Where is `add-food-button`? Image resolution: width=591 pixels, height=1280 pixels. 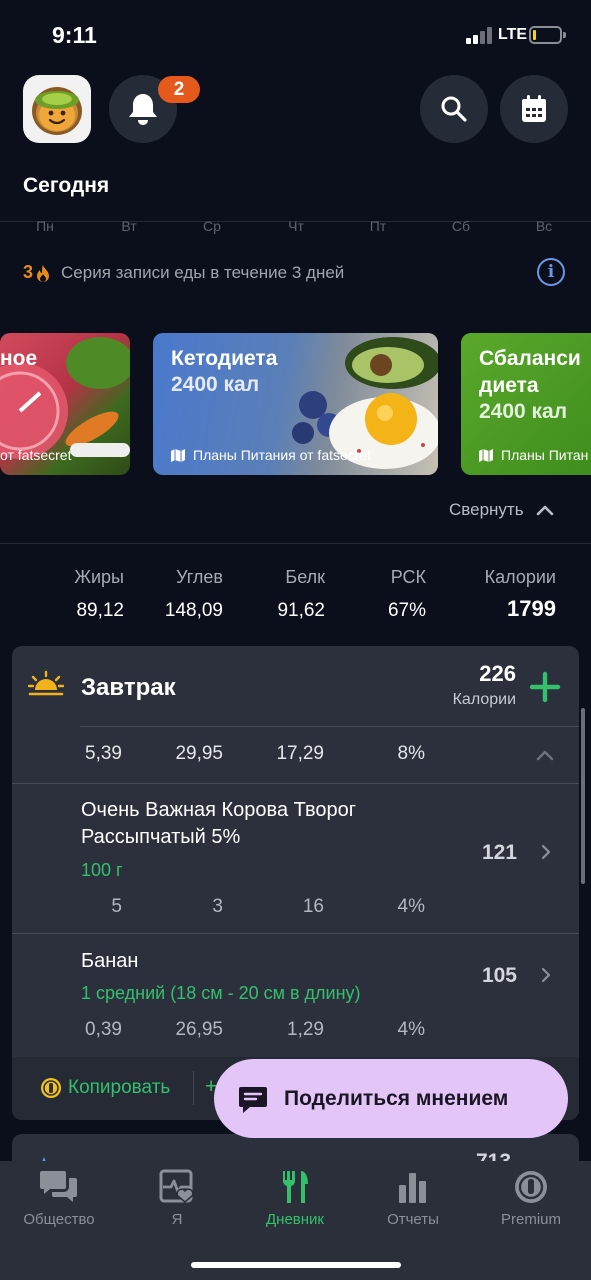
add-food-button is located at coordinates (545, 687).